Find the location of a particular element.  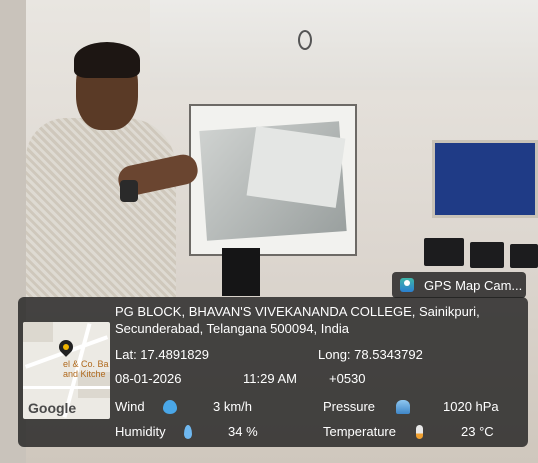

map-place-label: el & Co. Ba and Kitche is located at coordinates (86, 369).